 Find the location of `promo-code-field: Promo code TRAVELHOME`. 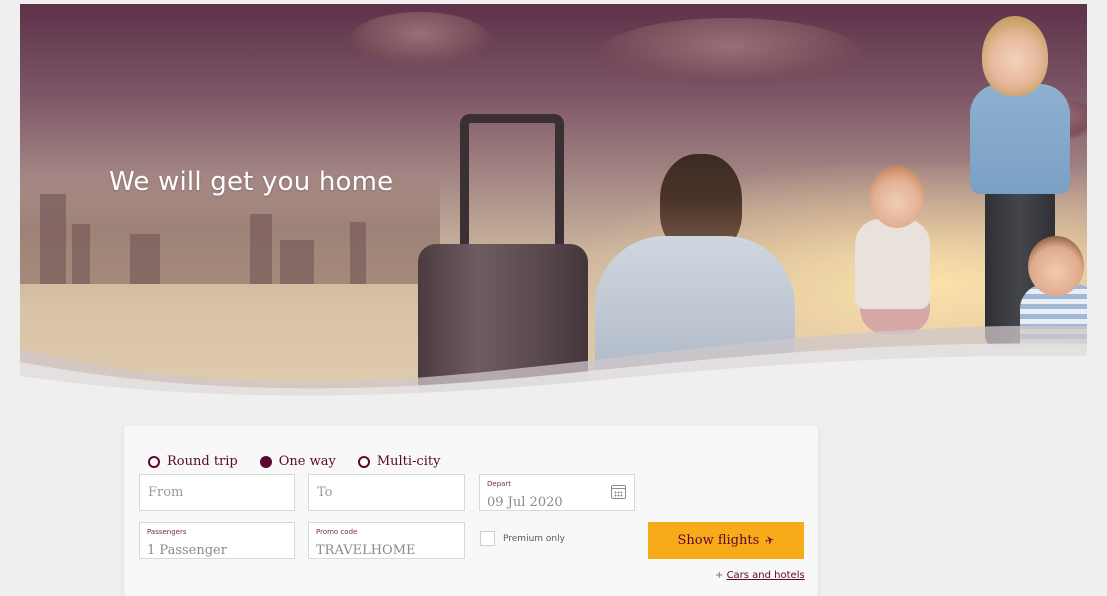

promo-code-field: Promo code TRAVELHOME is located at coordinates (386, 540).